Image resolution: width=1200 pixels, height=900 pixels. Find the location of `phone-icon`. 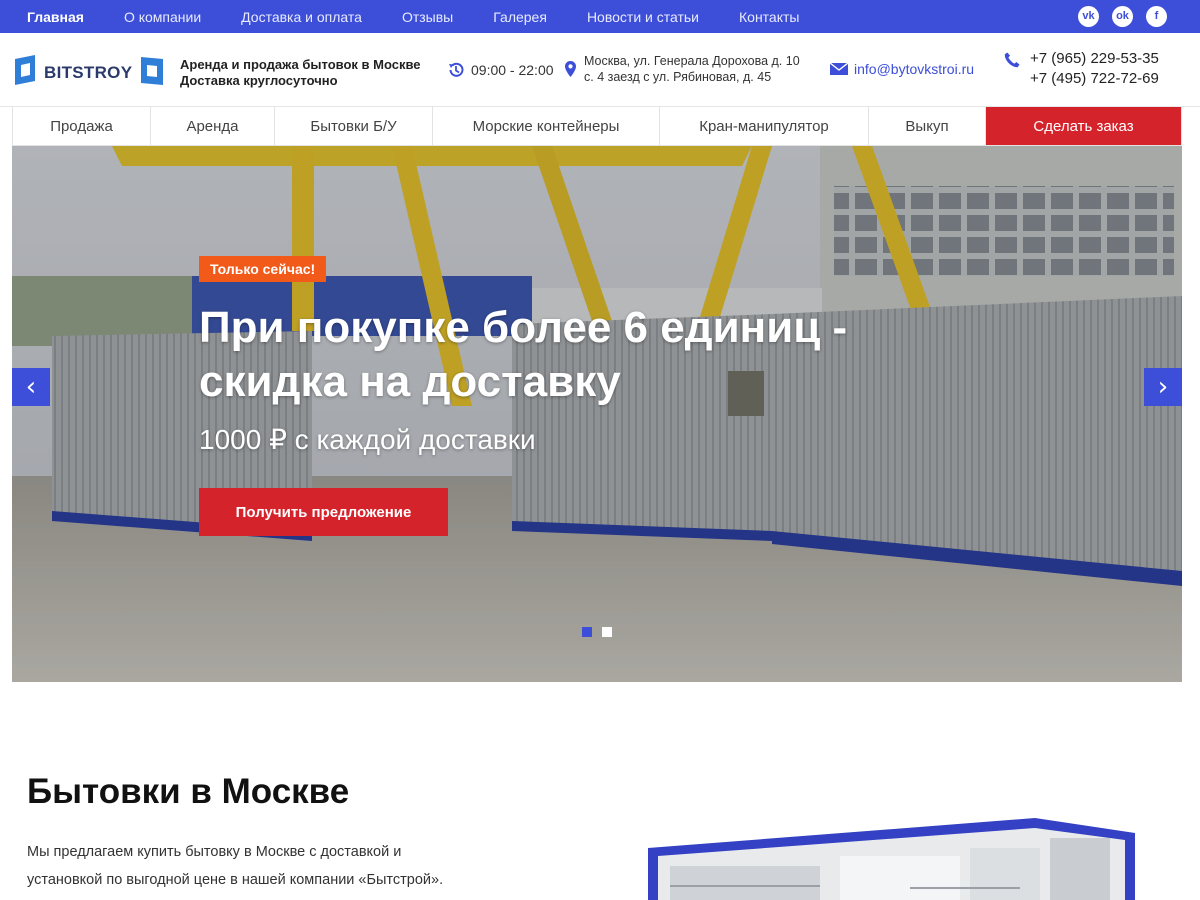

phone-icon is located at coordinates (1012, 60).